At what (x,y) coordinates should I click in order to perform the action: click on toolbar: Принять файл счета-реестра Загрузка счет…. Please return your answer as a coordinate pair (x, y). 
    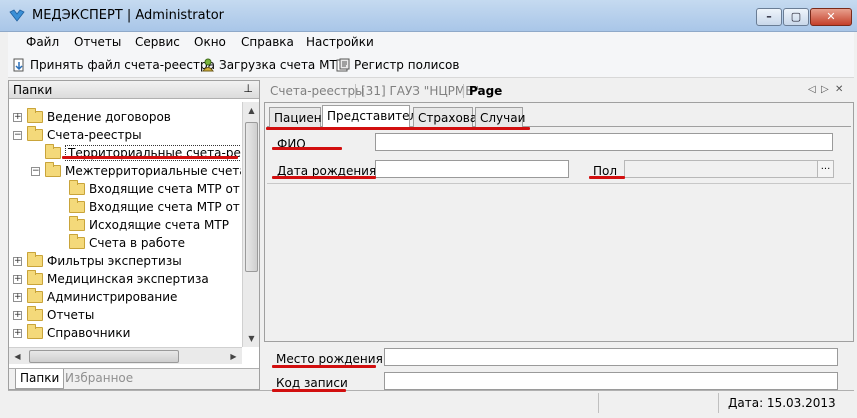
    Looking at the image, I should click on (431, 66).